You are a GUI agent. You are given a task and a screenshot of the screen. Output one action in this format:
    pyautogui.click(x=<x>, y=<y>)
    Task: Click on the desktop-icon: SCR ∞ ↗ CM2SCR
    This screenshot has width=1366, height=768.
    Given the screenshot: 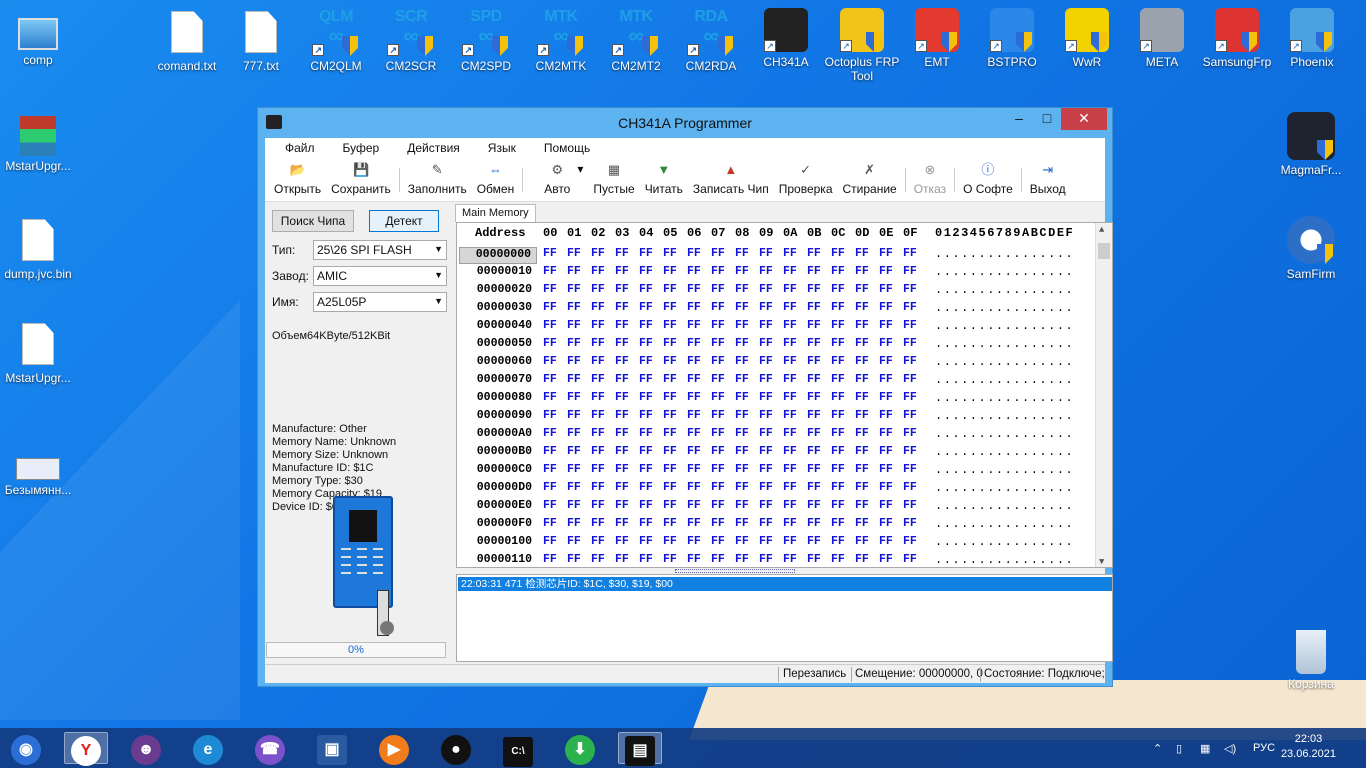 What is the action you would take?
    pyautogui.click(x=411, y=40)
    